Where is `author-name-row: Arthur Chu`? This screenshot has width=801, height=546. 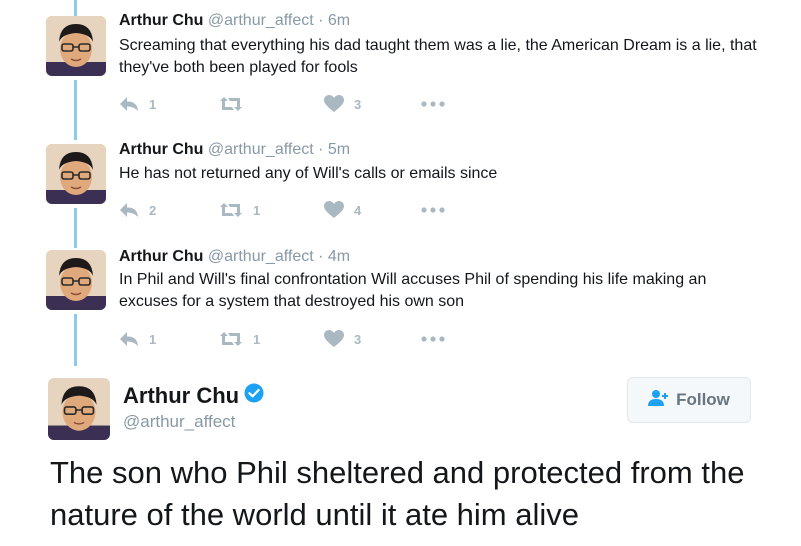 author-name-row: Arthur Chu is located at coordinates (193, 396).